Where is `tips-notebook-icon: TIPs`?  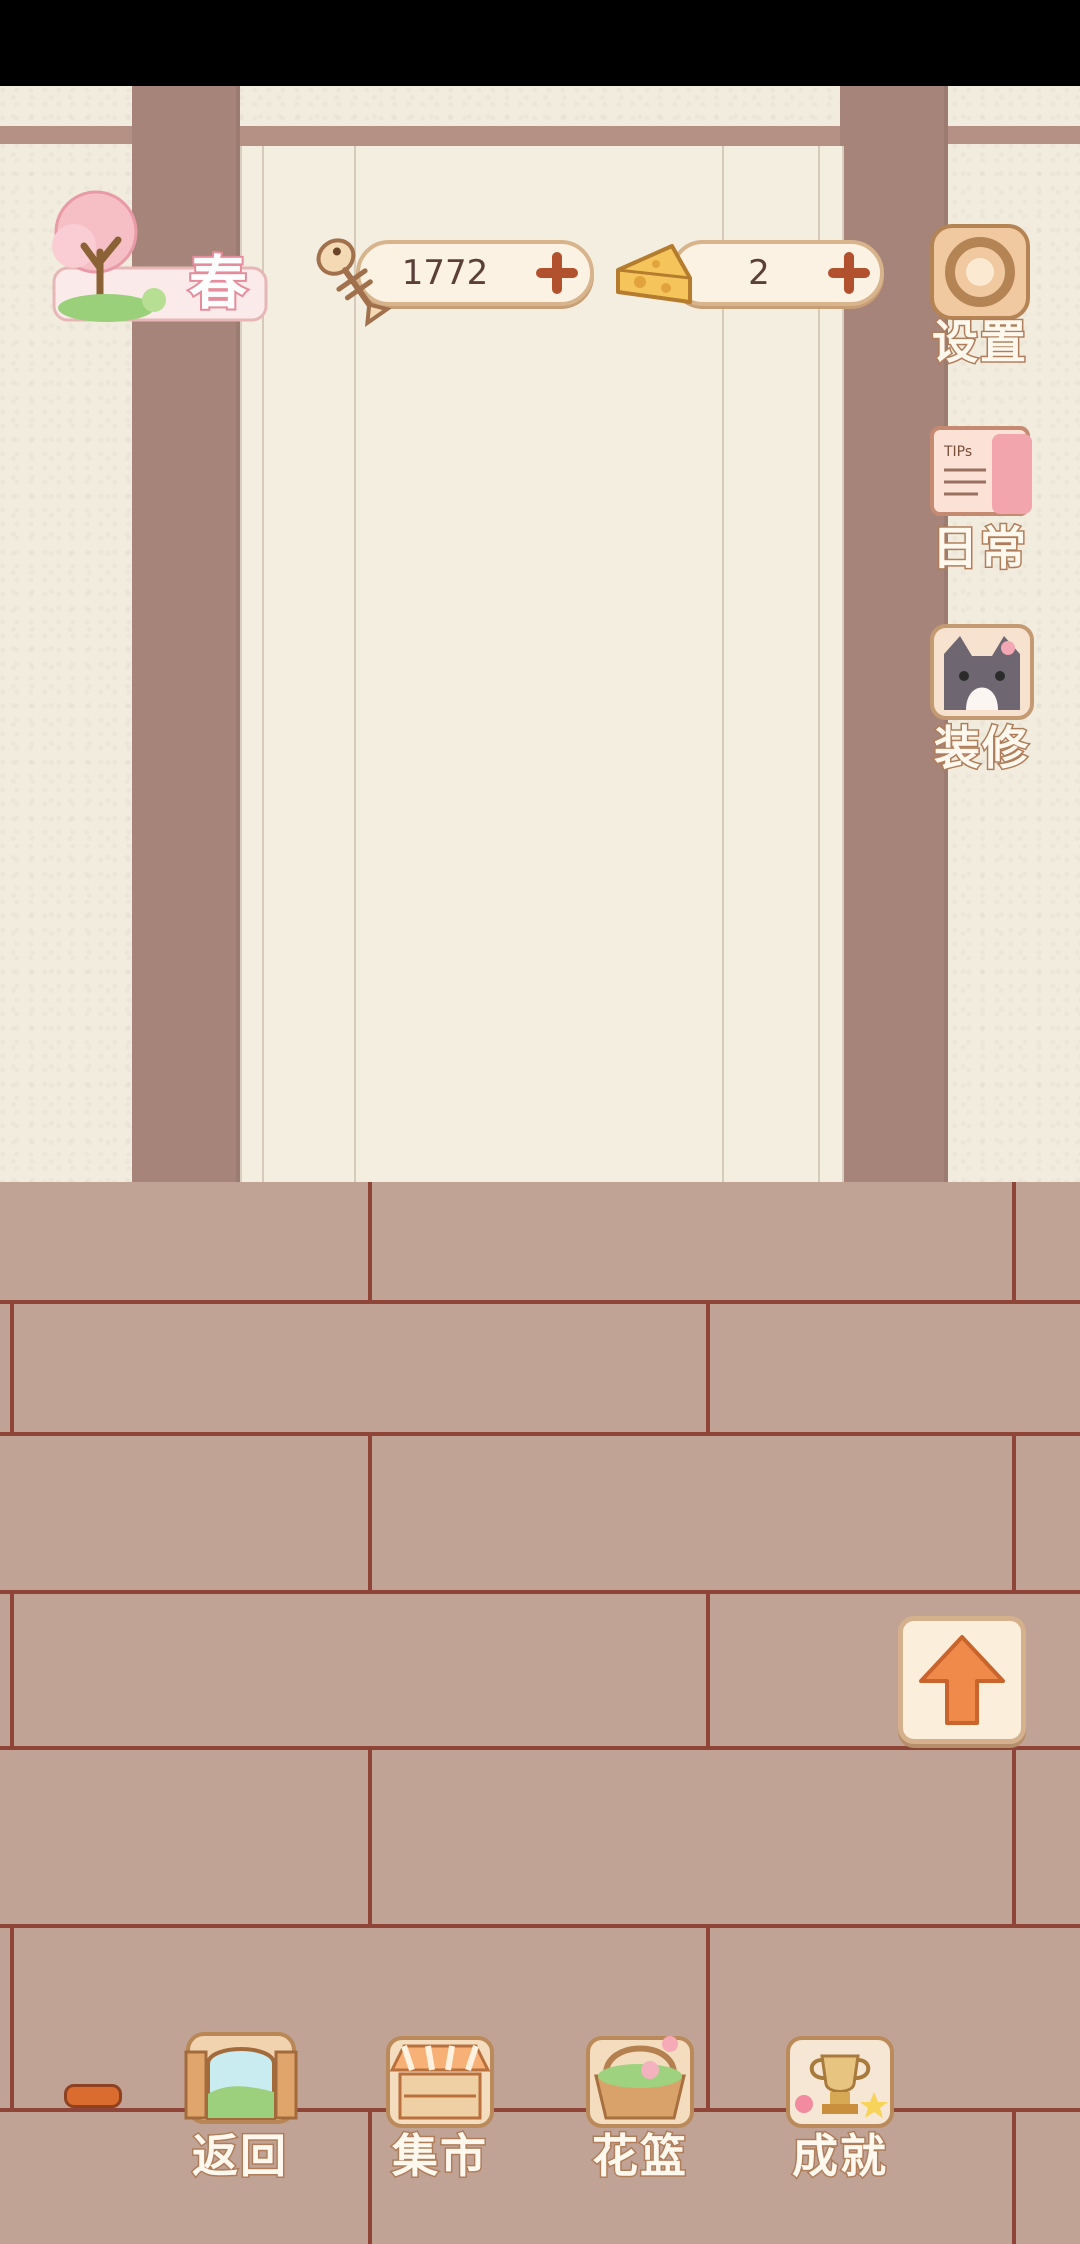 tips-notebook-icon: TIPs is located at coordinates (981, 471).